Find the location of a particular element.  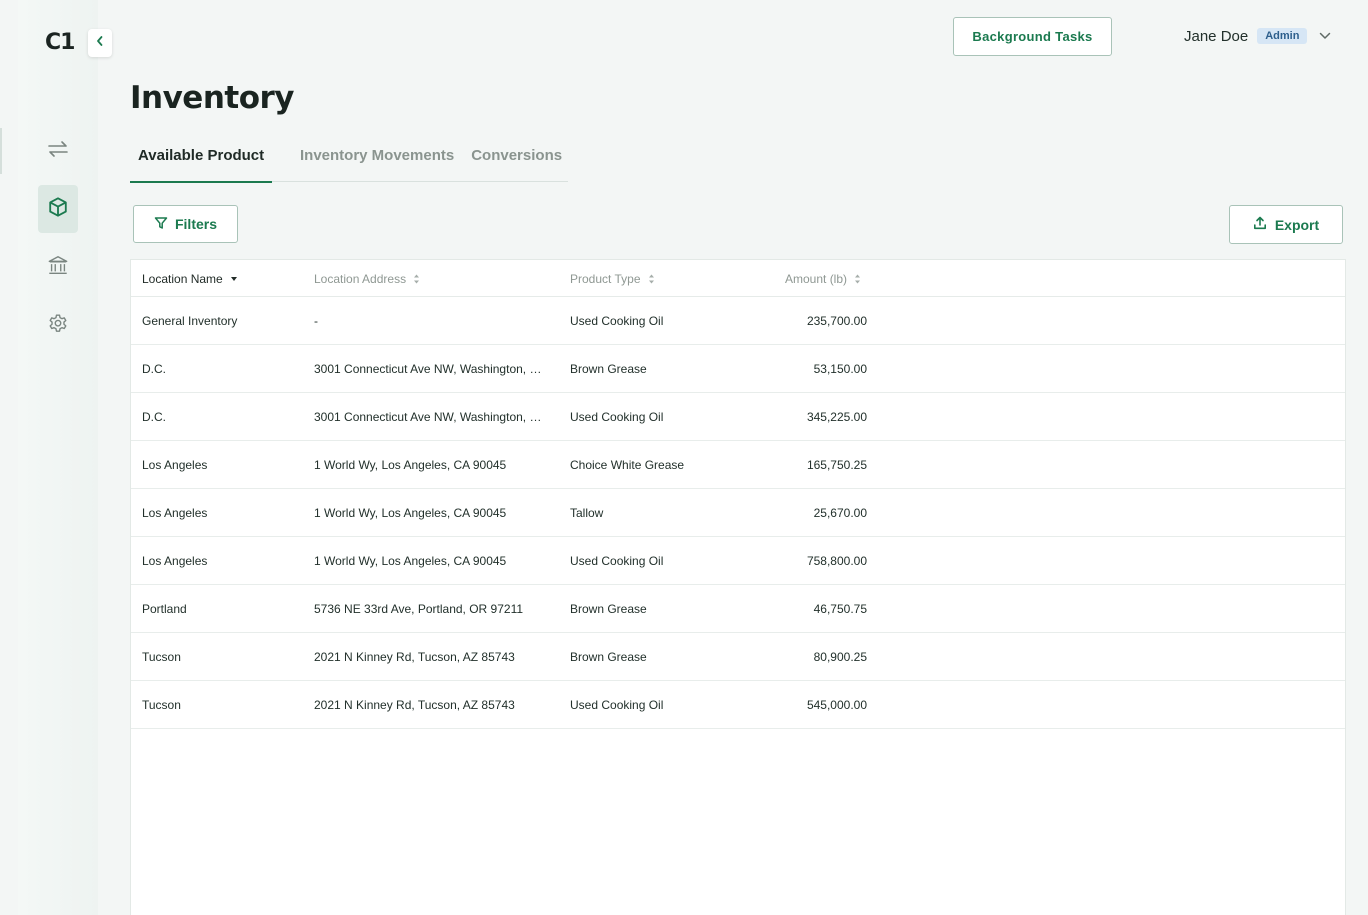

cell-product-type: Tallow is located at coordinates (587, 512).